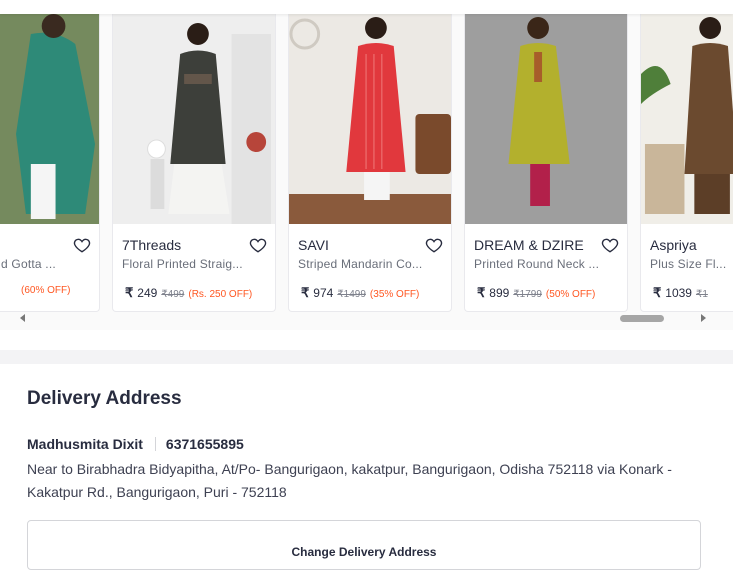 Image resolution: width=733 pixels, height=570 pixels. I want to click on recipient-row: Madhusmita Dixit 6371655895, so click(135, 444).